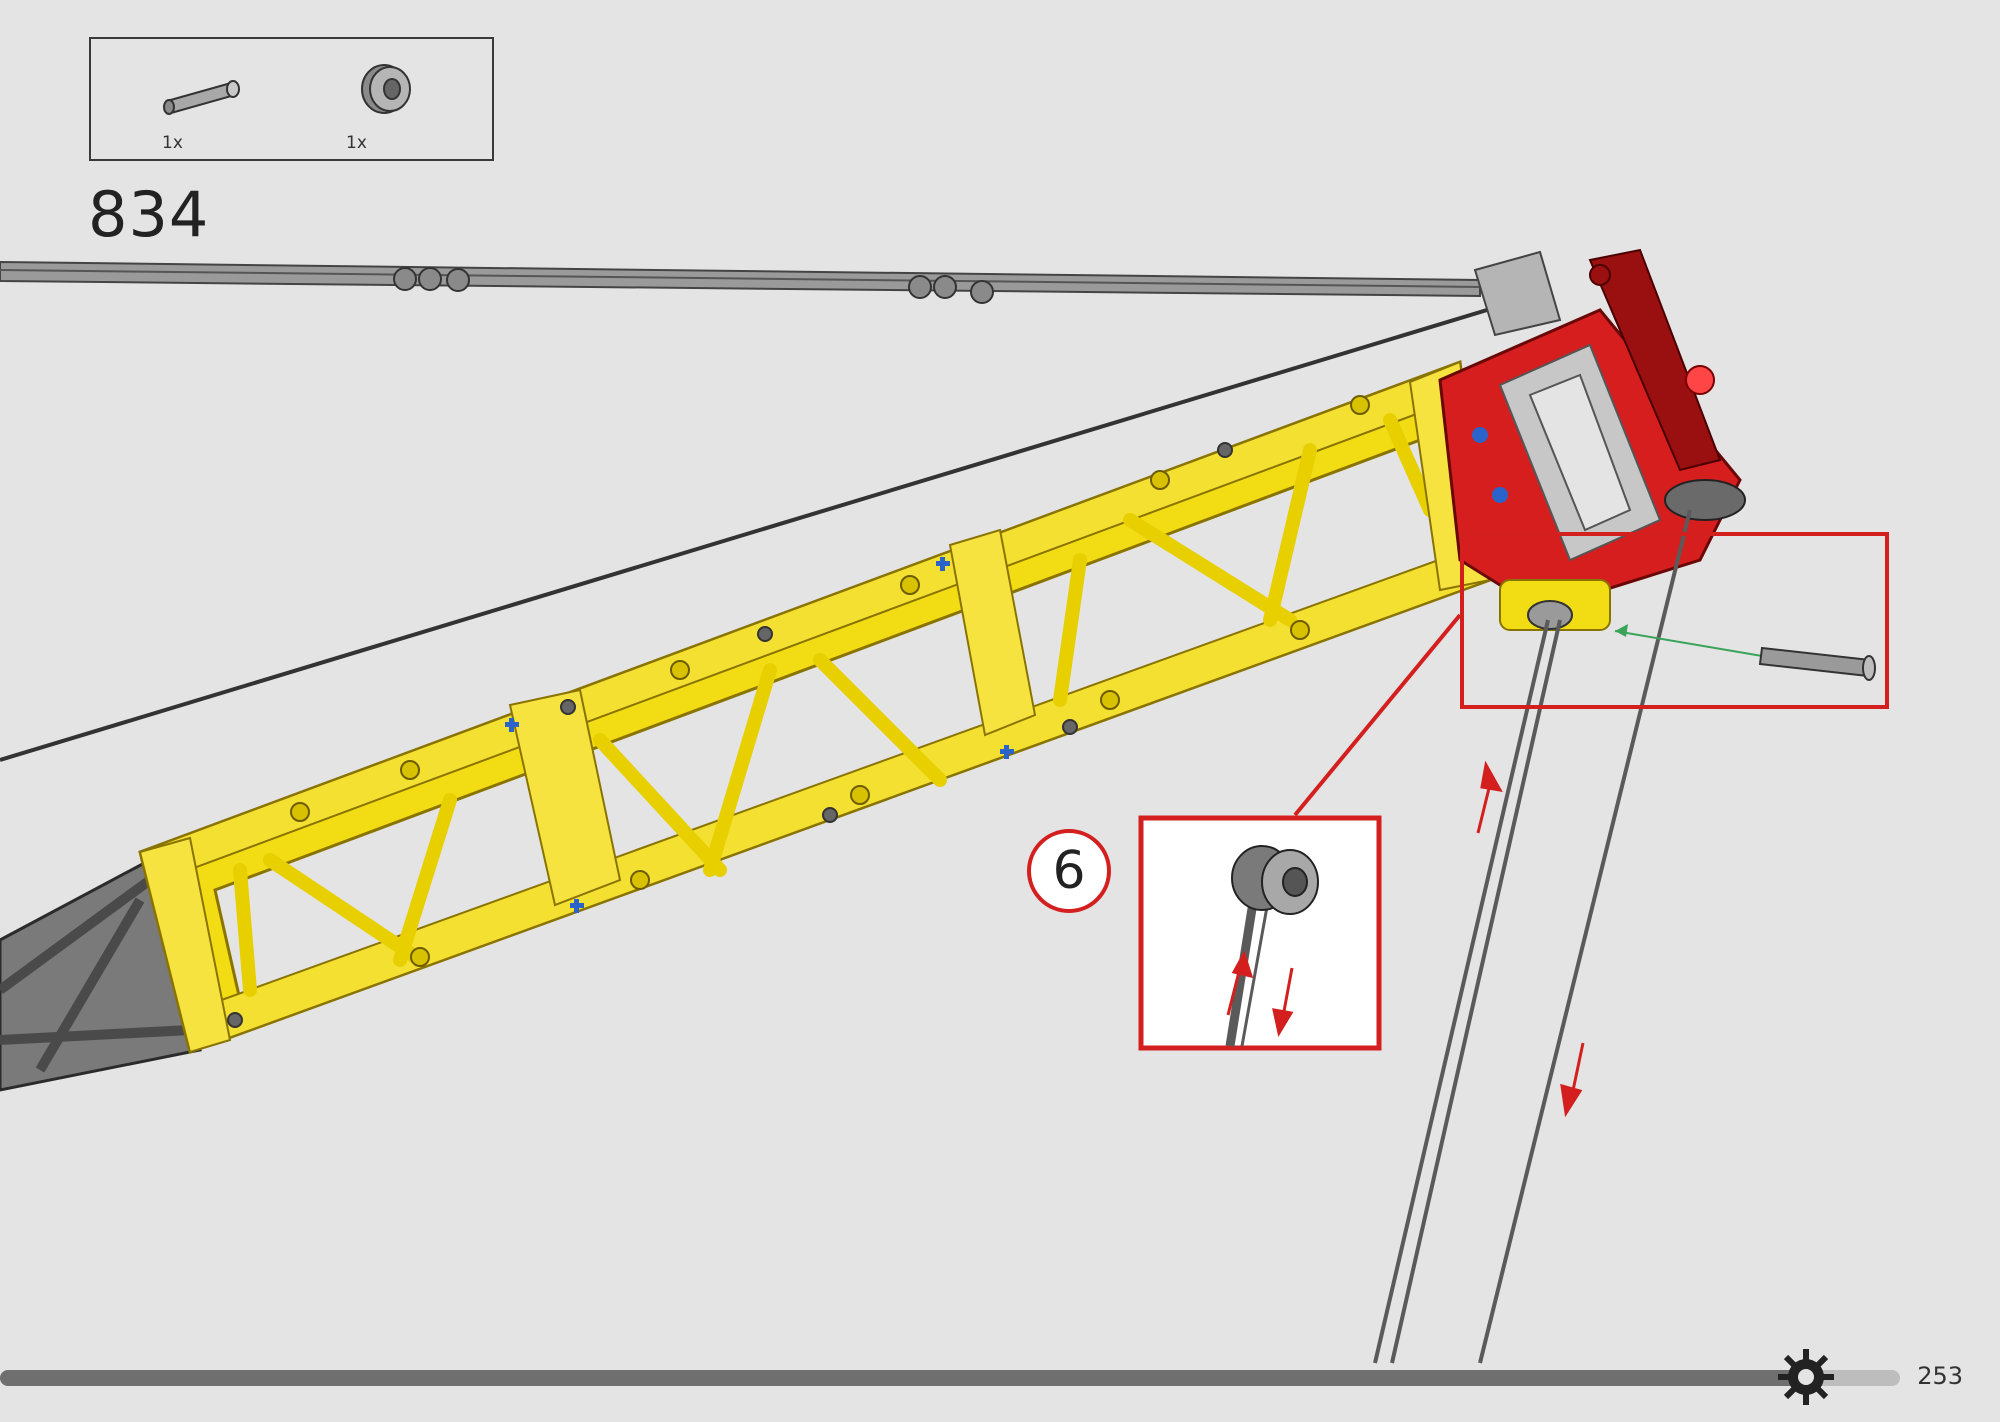 This screenshot has width=2000, height=1422. What do you see at coordinates (1069, 871) in the screenshot?
I see `sub-step-badge: 6` at bounding box center [1069, 871].